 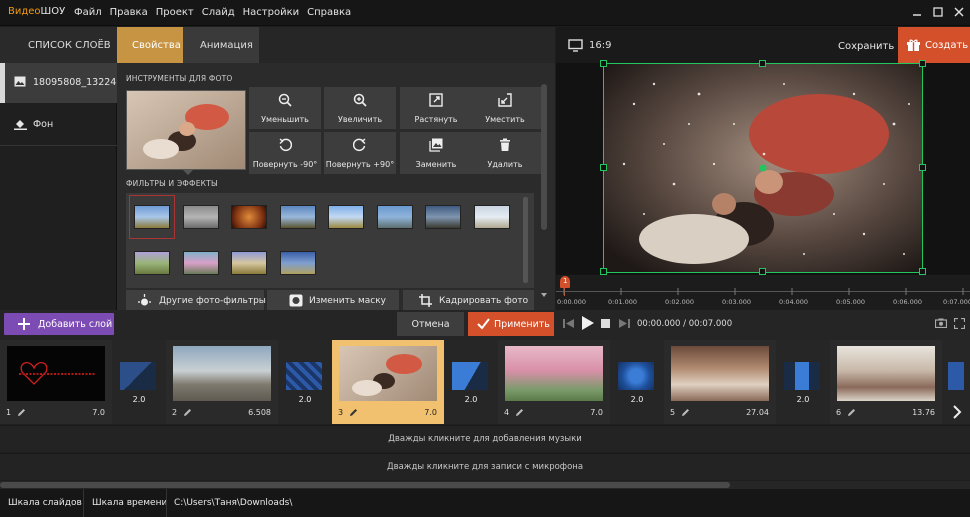 I want to click on crop-photo-button: Кадрировать фото, so click(x=468, y=300).